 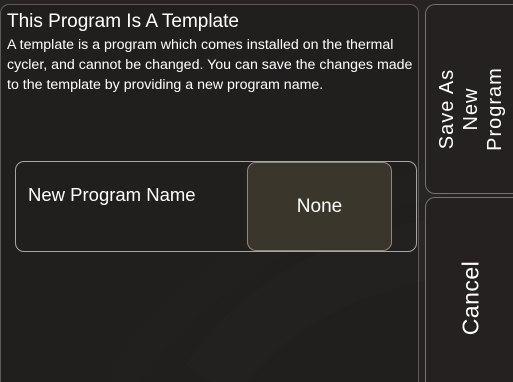 I want to click on new-program-name-field: None, so click(x=319, y=206).